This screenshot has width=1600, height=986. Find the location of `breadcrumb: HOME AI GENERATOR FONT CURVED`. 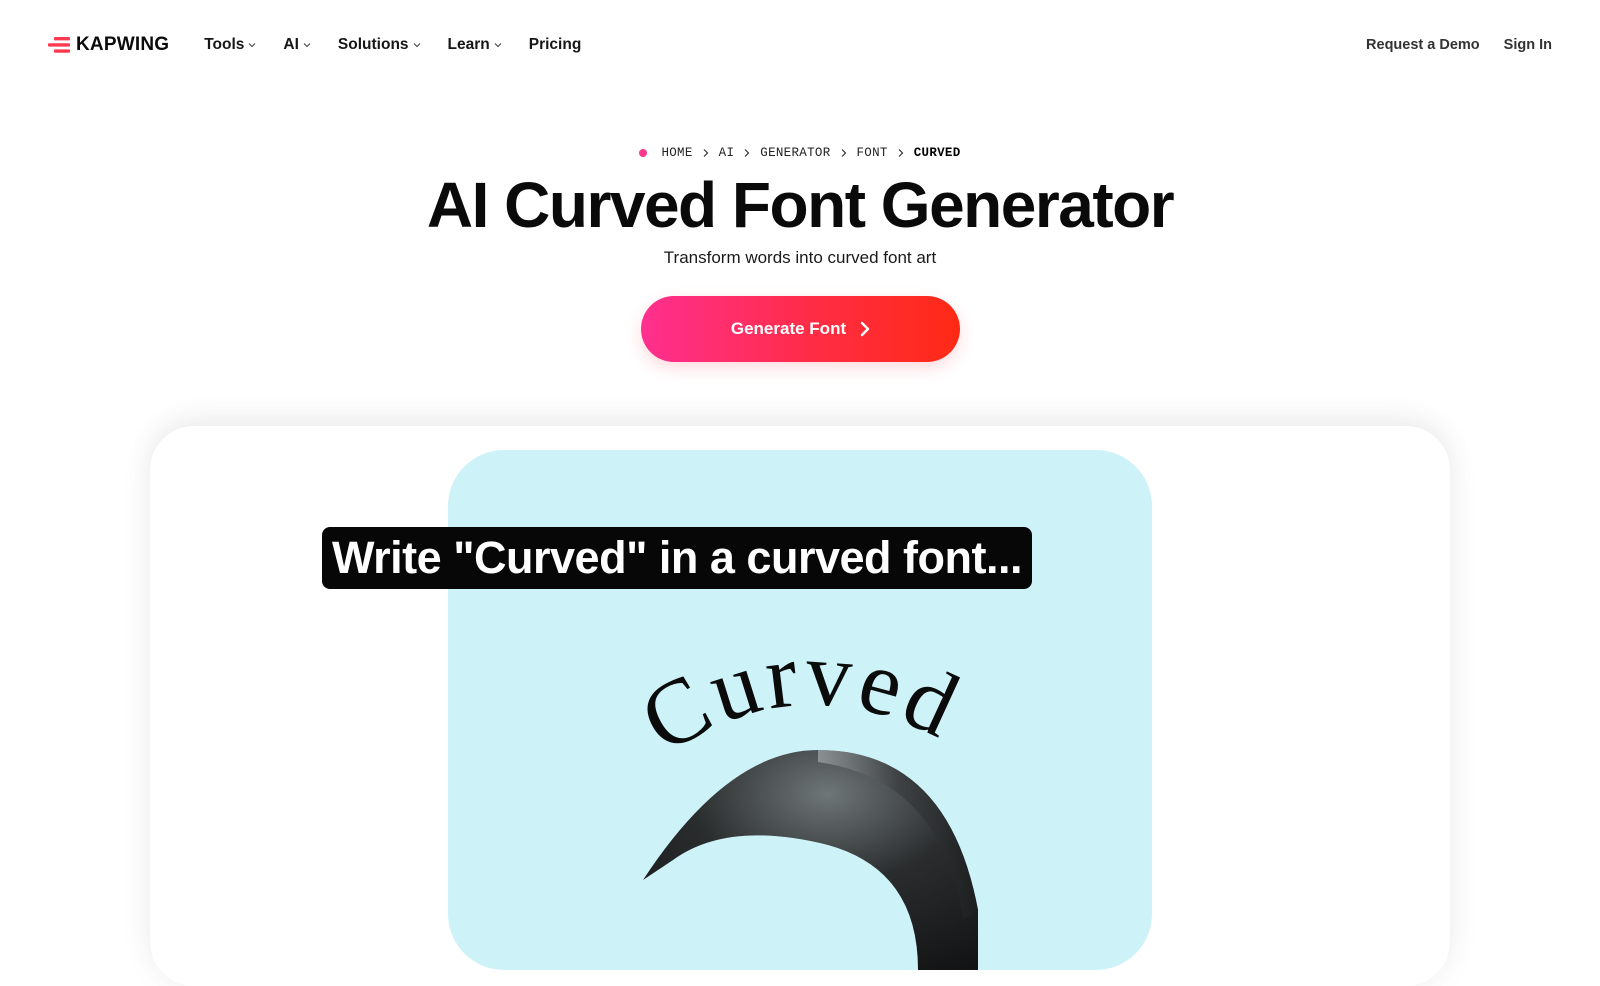

breadcrumb: HOME AI GENERATOR FONT CURVED is located at coordinates (800, 153).